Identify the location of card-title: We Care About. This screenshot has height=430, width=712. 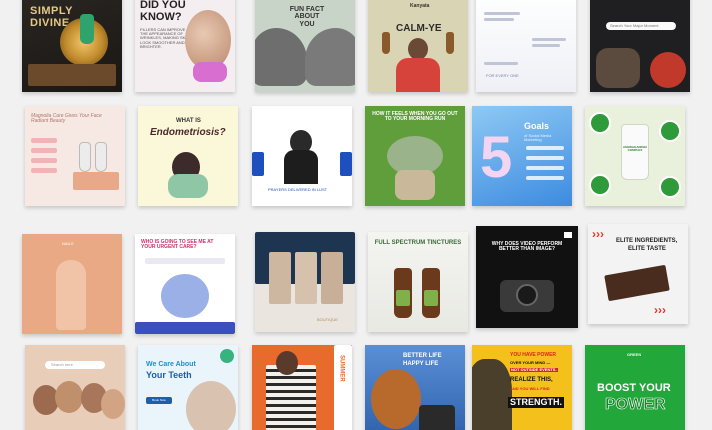
(171, 364).